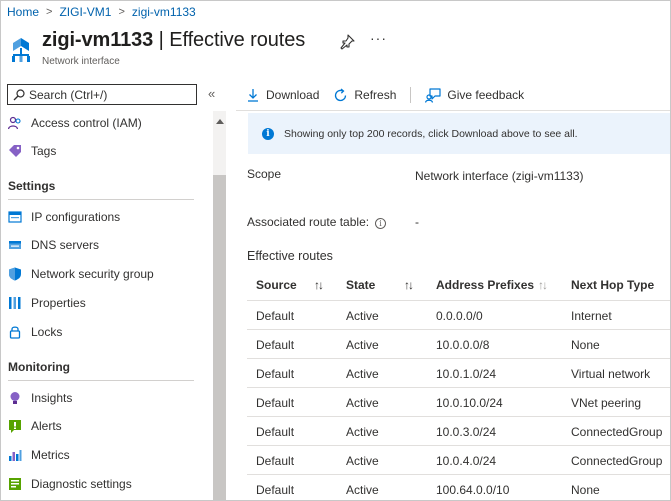 This screenshot has height=501, width=671. Describe the element at coordinates (276, 284) in the screenshot. I see `column-header-source: Source` at that location.